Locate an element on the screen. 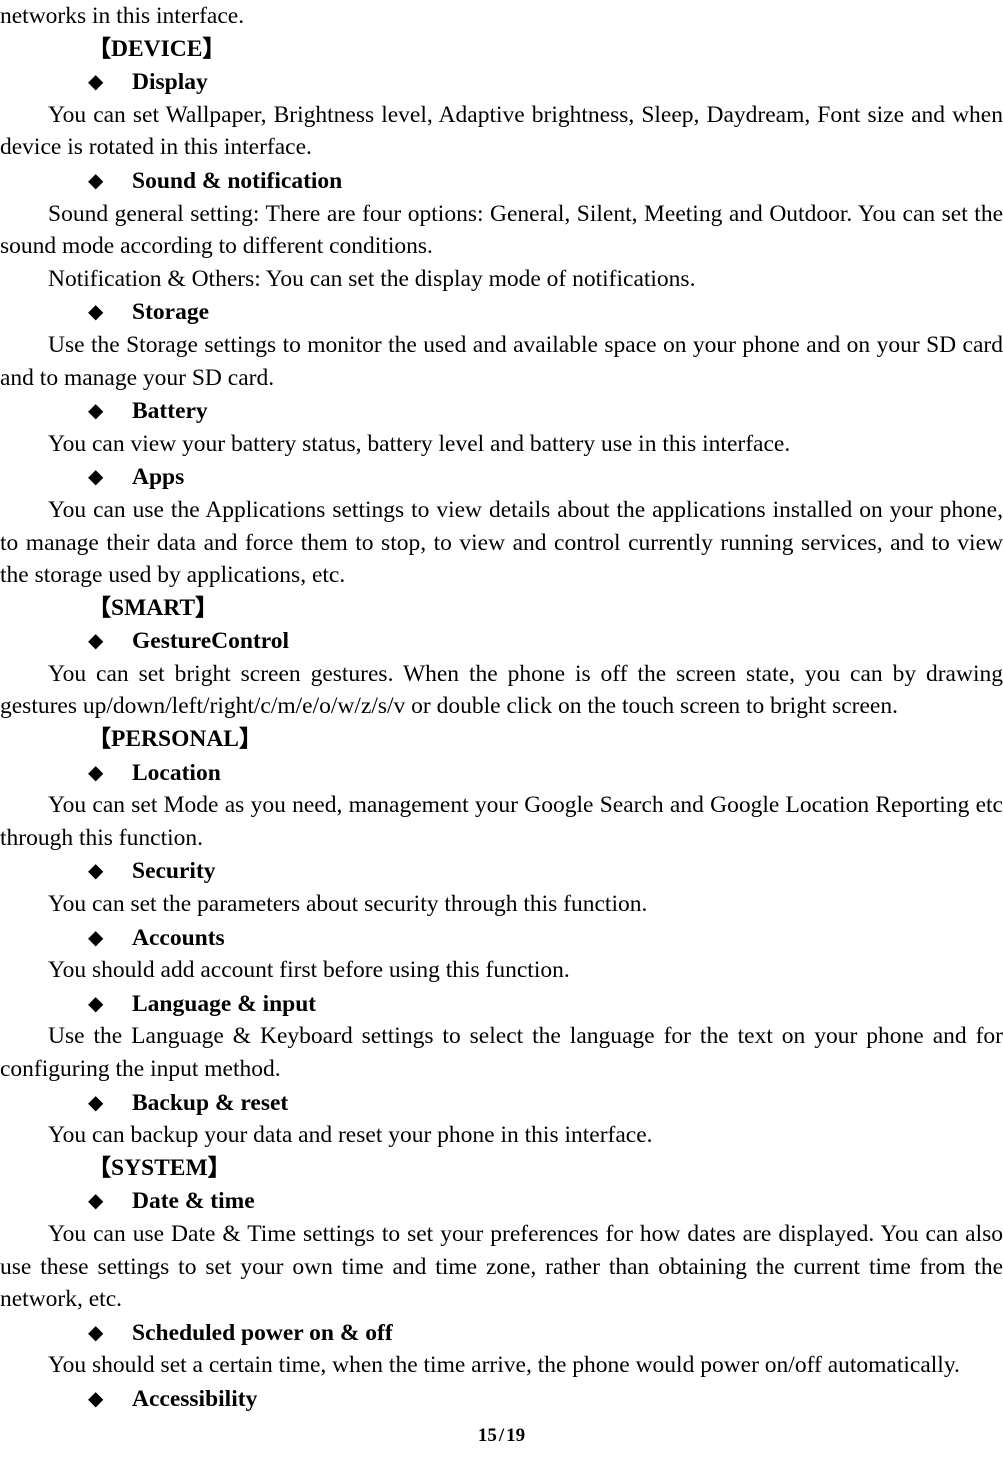 Image resolution: width=1003 pixels, height=1467 pixels. subsection-heading-label: Security is located at coordinates (174, 871).